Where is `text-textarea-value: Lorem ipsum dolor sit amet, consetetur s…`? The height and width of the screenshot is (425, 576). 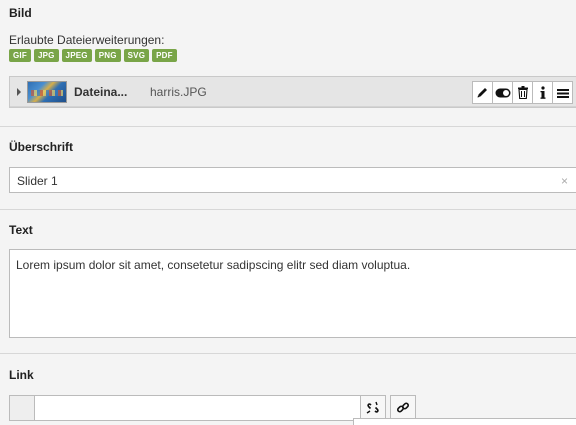 text-textarea-value: Lorem ipsum dolor sit amet, consetetur s… is located at coordinates (213, 265).